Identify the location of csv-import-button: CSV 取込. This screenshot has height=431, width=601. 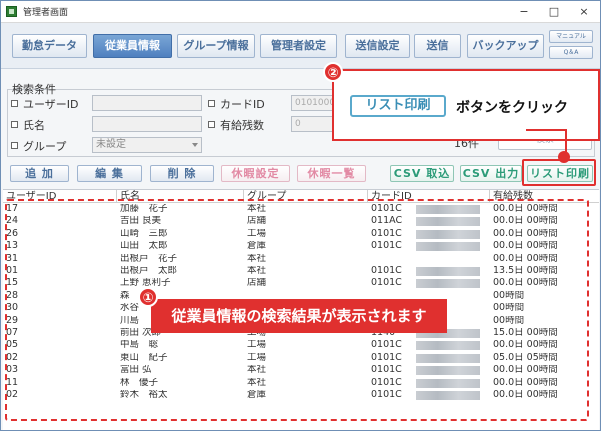
(422, 173).